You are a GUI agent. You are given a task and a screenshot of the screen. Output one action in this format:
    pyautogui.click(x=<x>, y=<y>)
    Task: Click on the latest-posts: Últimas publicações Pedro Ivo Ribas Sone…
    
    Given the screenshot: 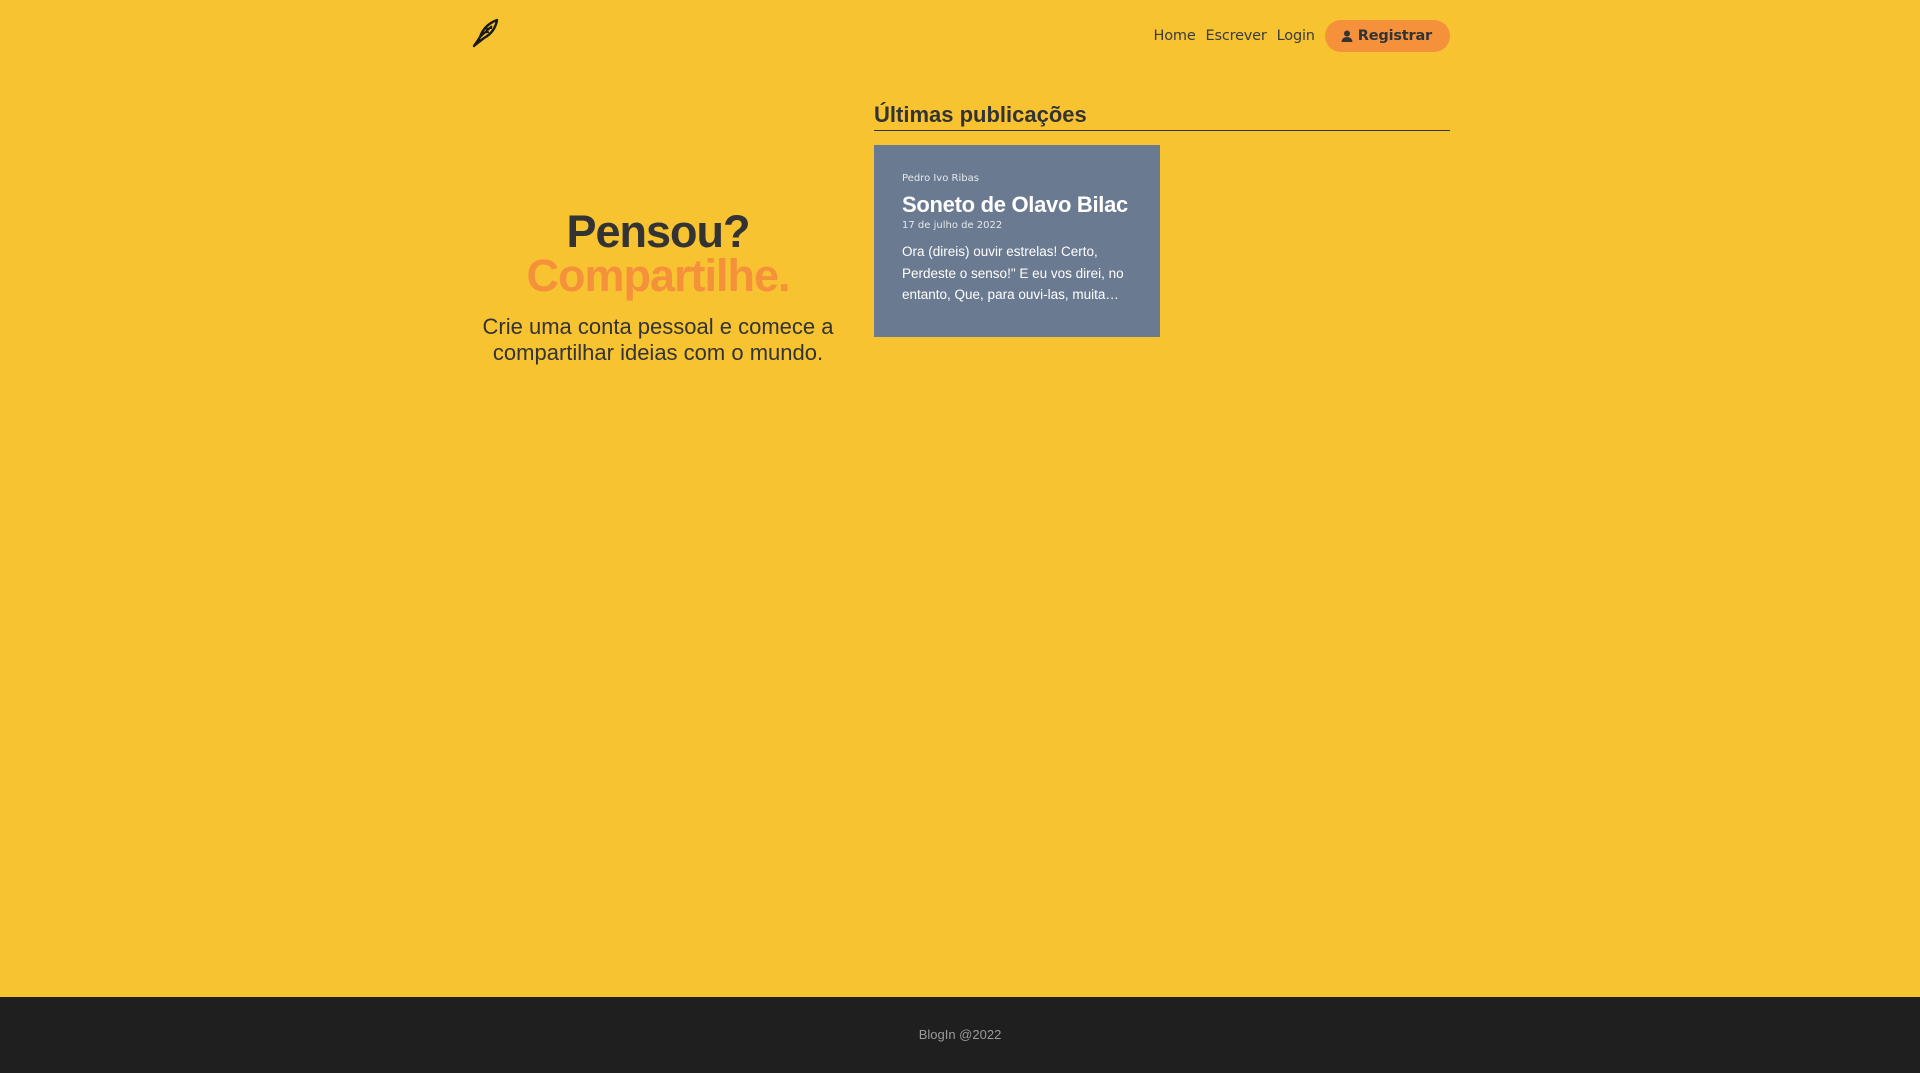 What is the action you would take?
    pyautogui.click(x=1162, y=218)
    